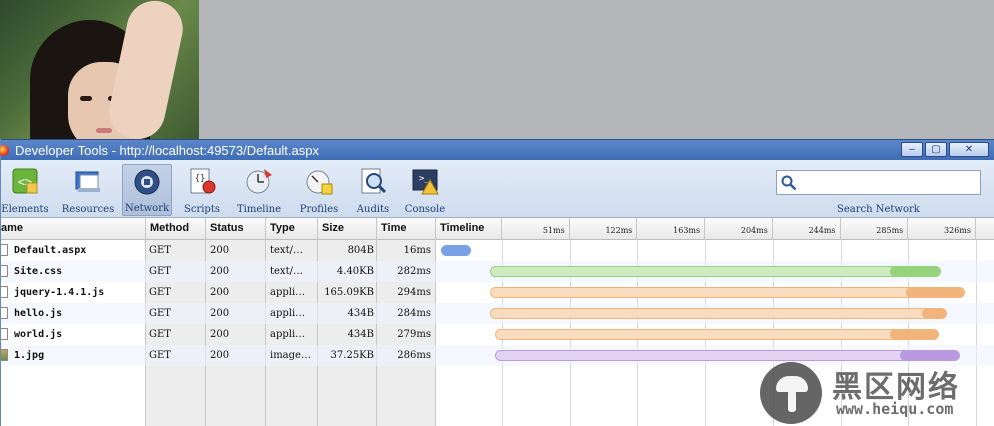 This screenshot has height=426, width=994. I want to click on row-time: 279ms, so click(414, 334).